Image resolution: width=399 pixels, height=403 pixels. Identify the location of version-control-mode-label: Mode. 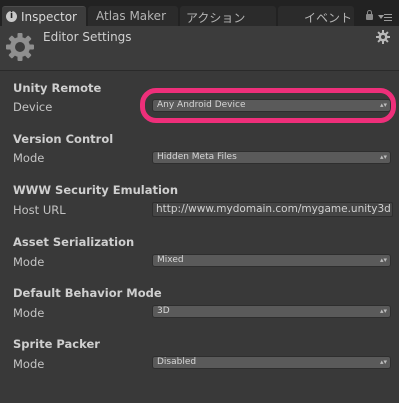
(29, 158).